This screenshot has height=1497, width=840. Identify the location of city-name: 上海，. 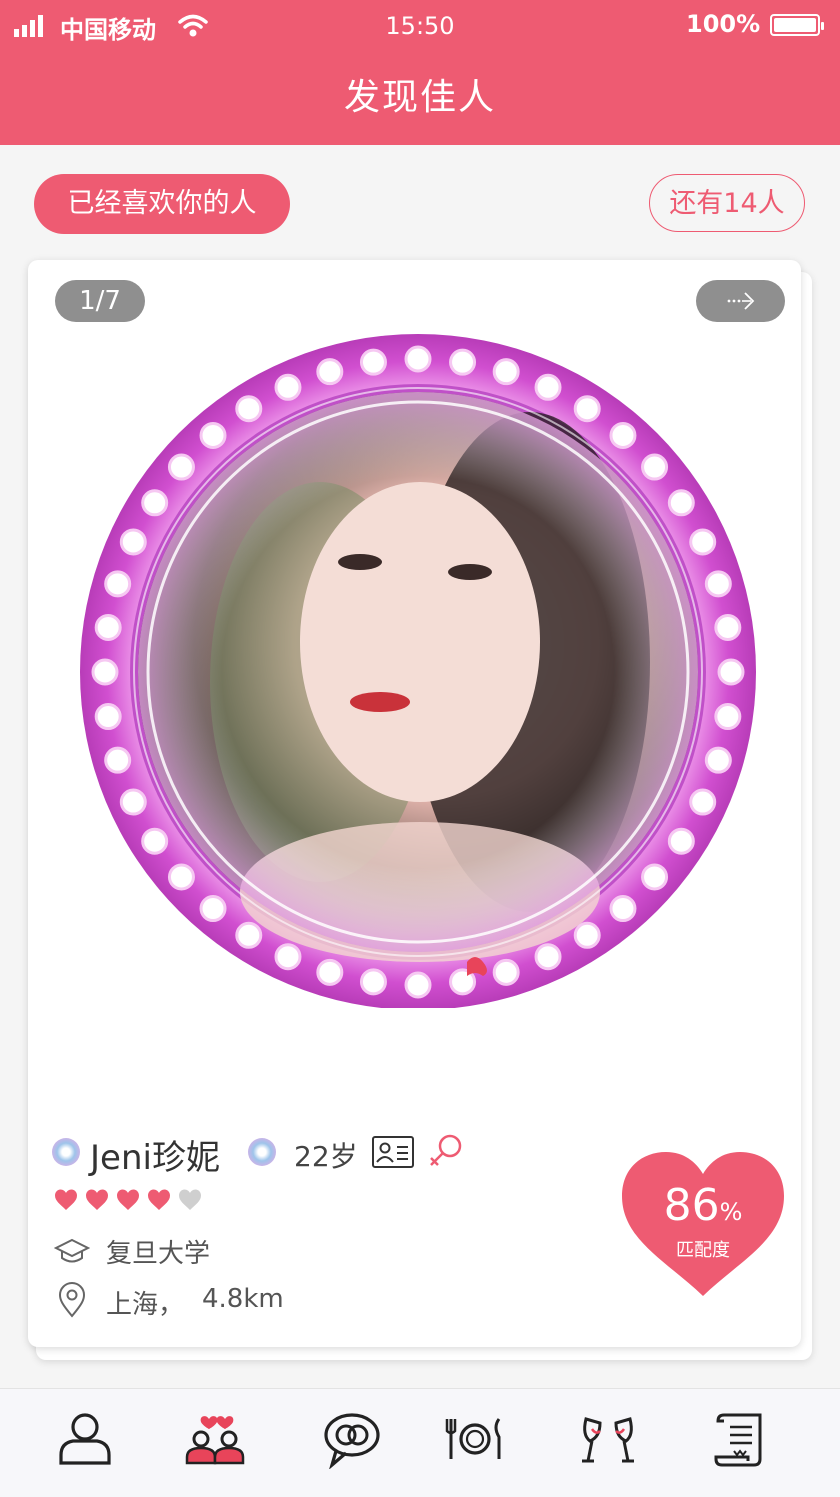
(145, 1305).